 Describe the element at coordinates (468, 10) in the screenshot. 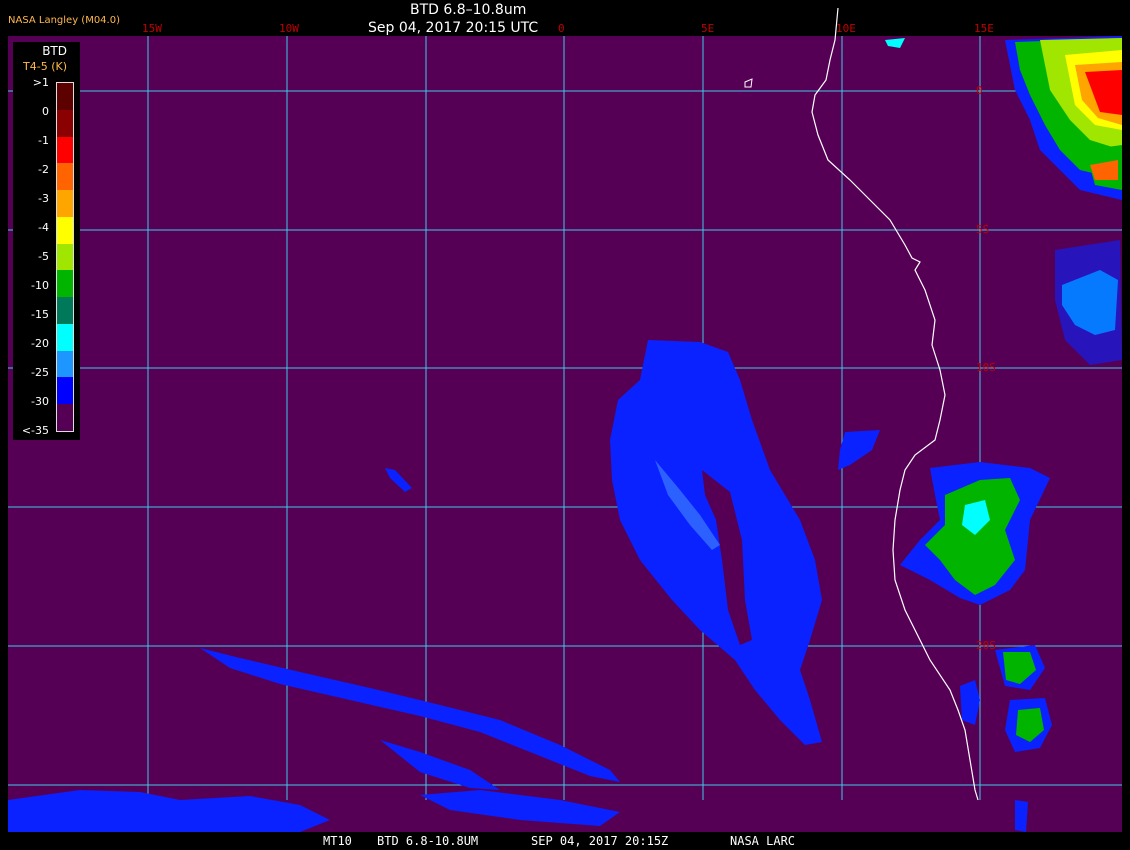

I see `product-title: BTD 6.8–10.8um` at that location.